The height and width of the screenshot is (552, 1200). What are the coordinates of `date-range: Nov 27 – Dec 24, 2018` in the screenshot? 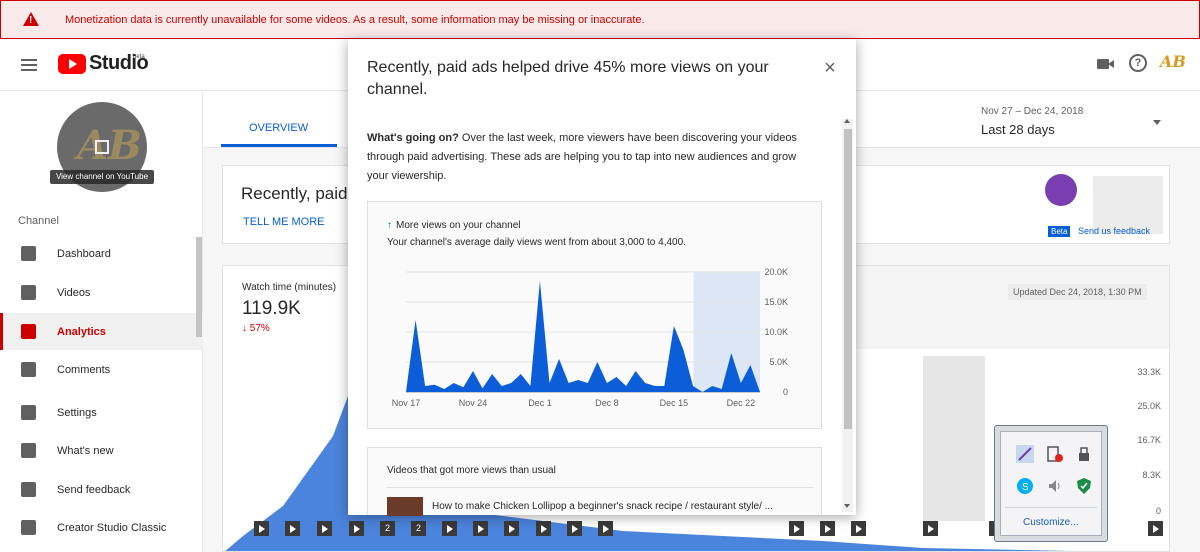 It's located at (1032, 111).